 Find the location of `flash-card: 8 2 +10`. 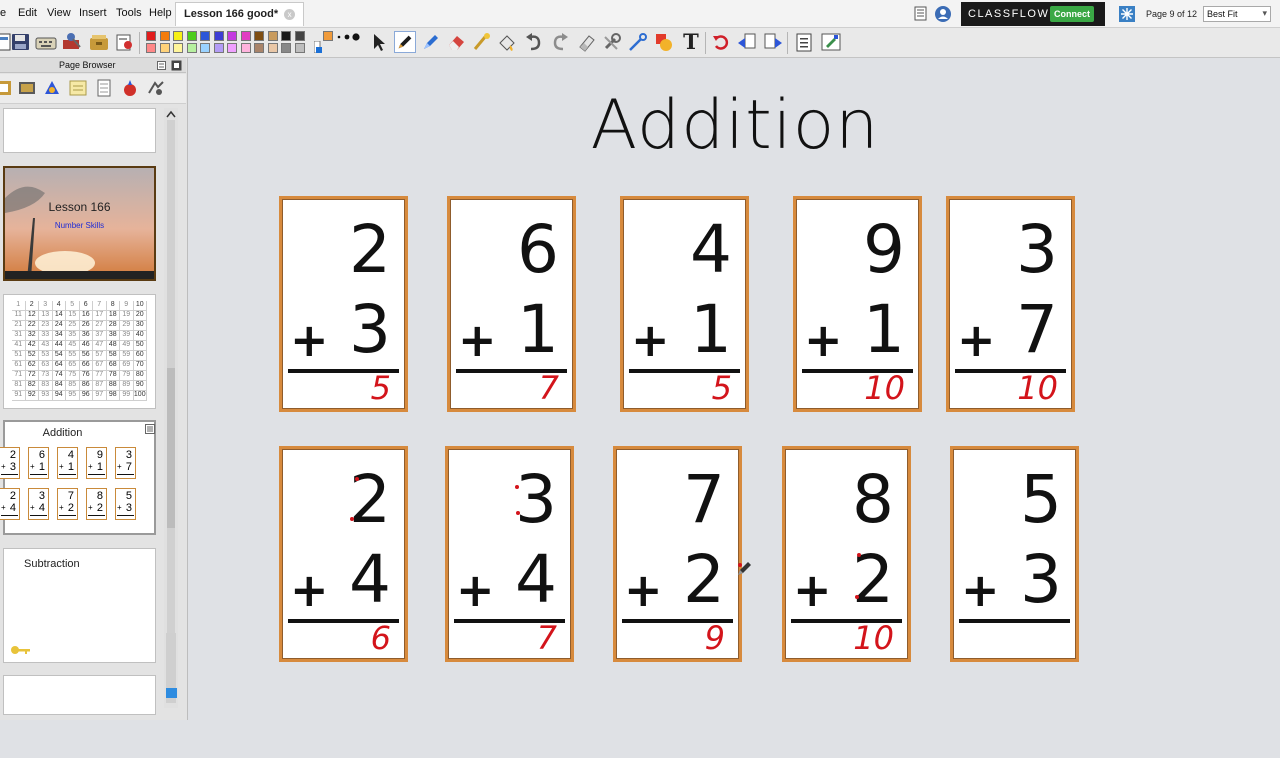

flash-card: 8 2 +10 is located at coordinates (846, 554).